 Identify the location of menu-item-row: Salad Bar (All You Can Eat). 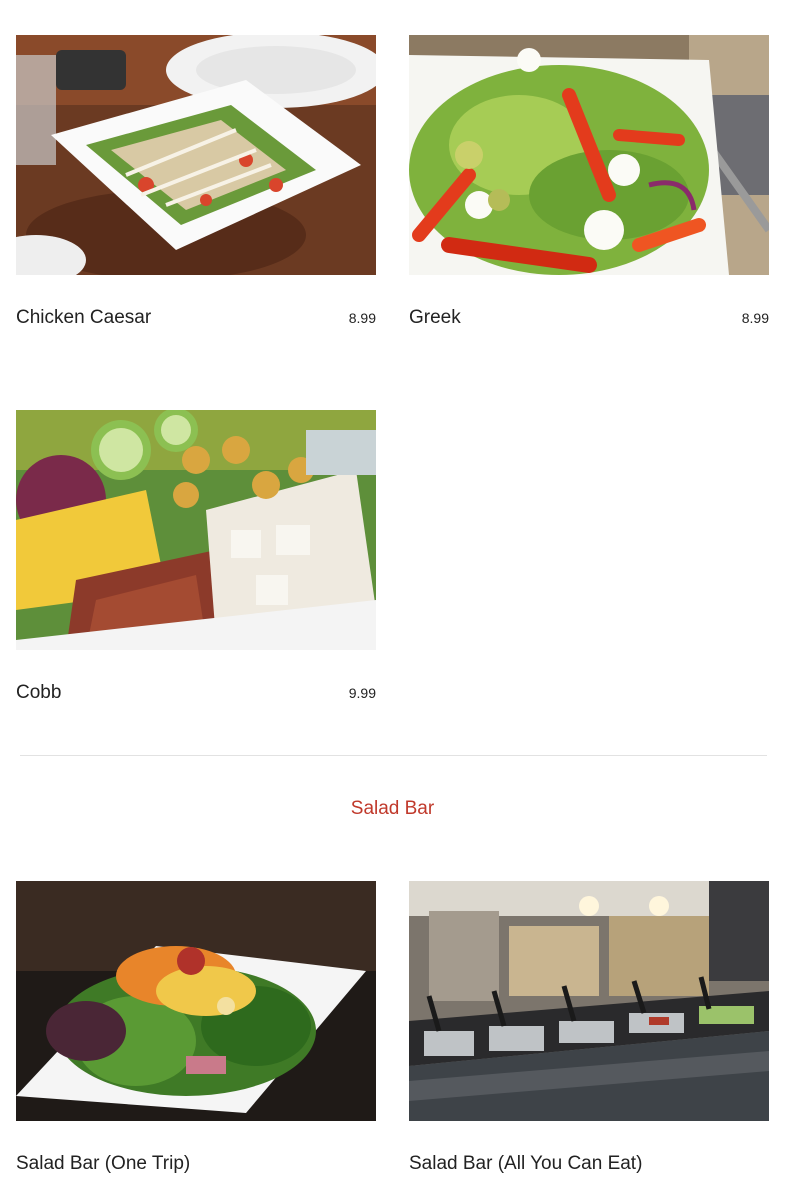
(589, 1164).